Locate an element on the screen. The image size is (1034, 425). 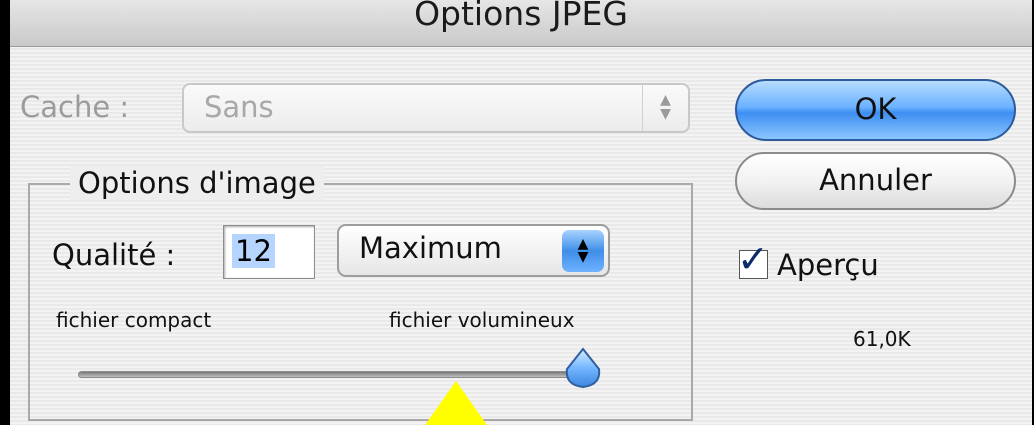
quality-preset-select: Maximum ▲ ▼ is located at coordinates (473, 250).